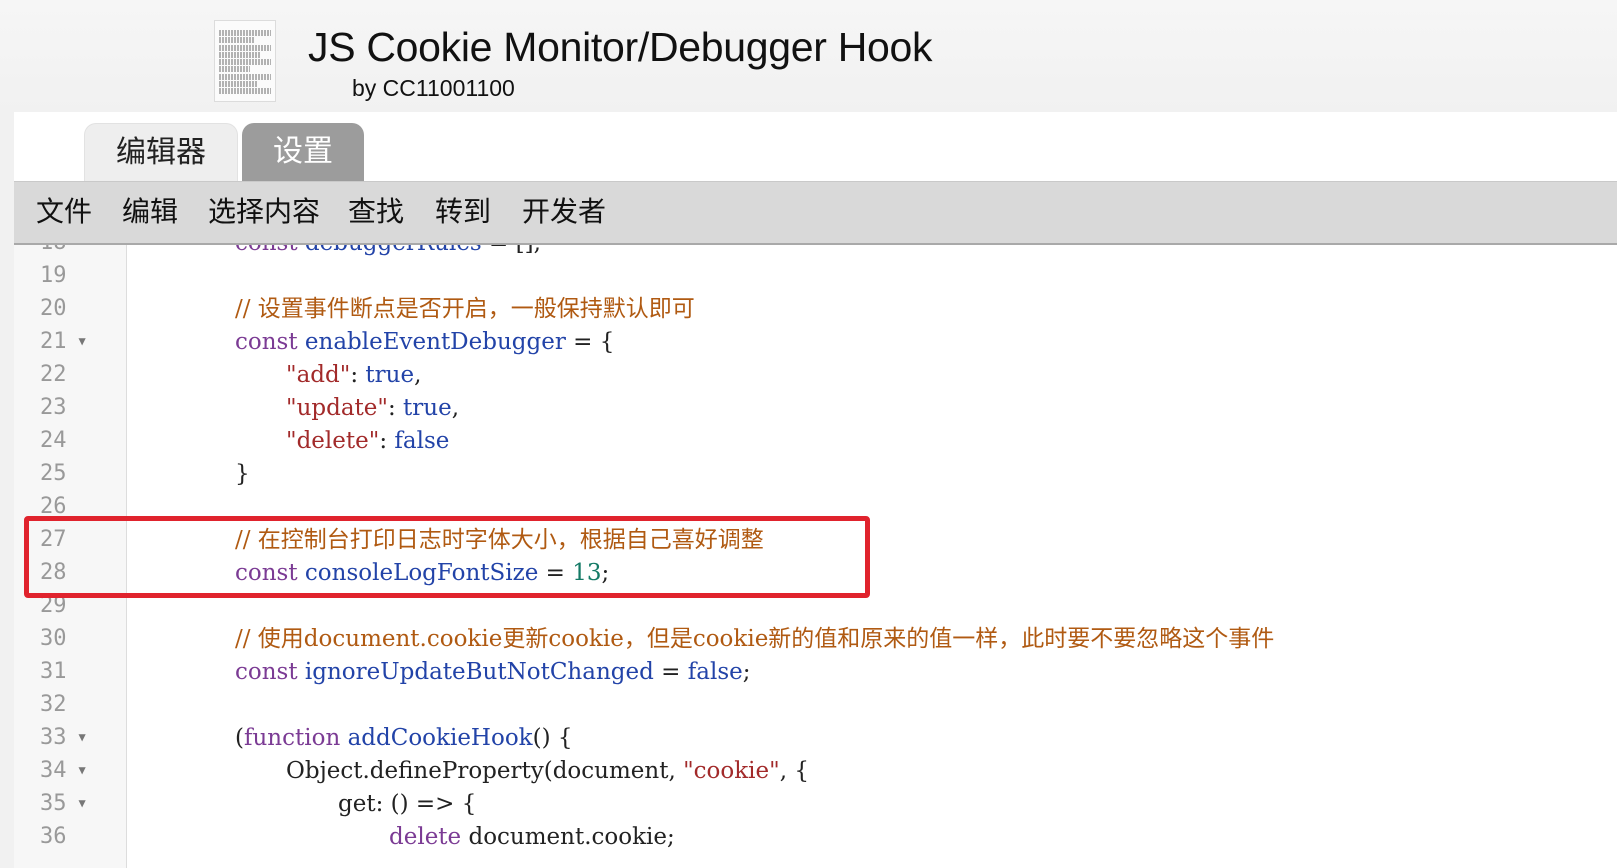 This screenshot has width=1617, height=868. Describe the element at coordinates (245, 61) in the screenshot. I see `userscript-thumbnail-icon` at that location.